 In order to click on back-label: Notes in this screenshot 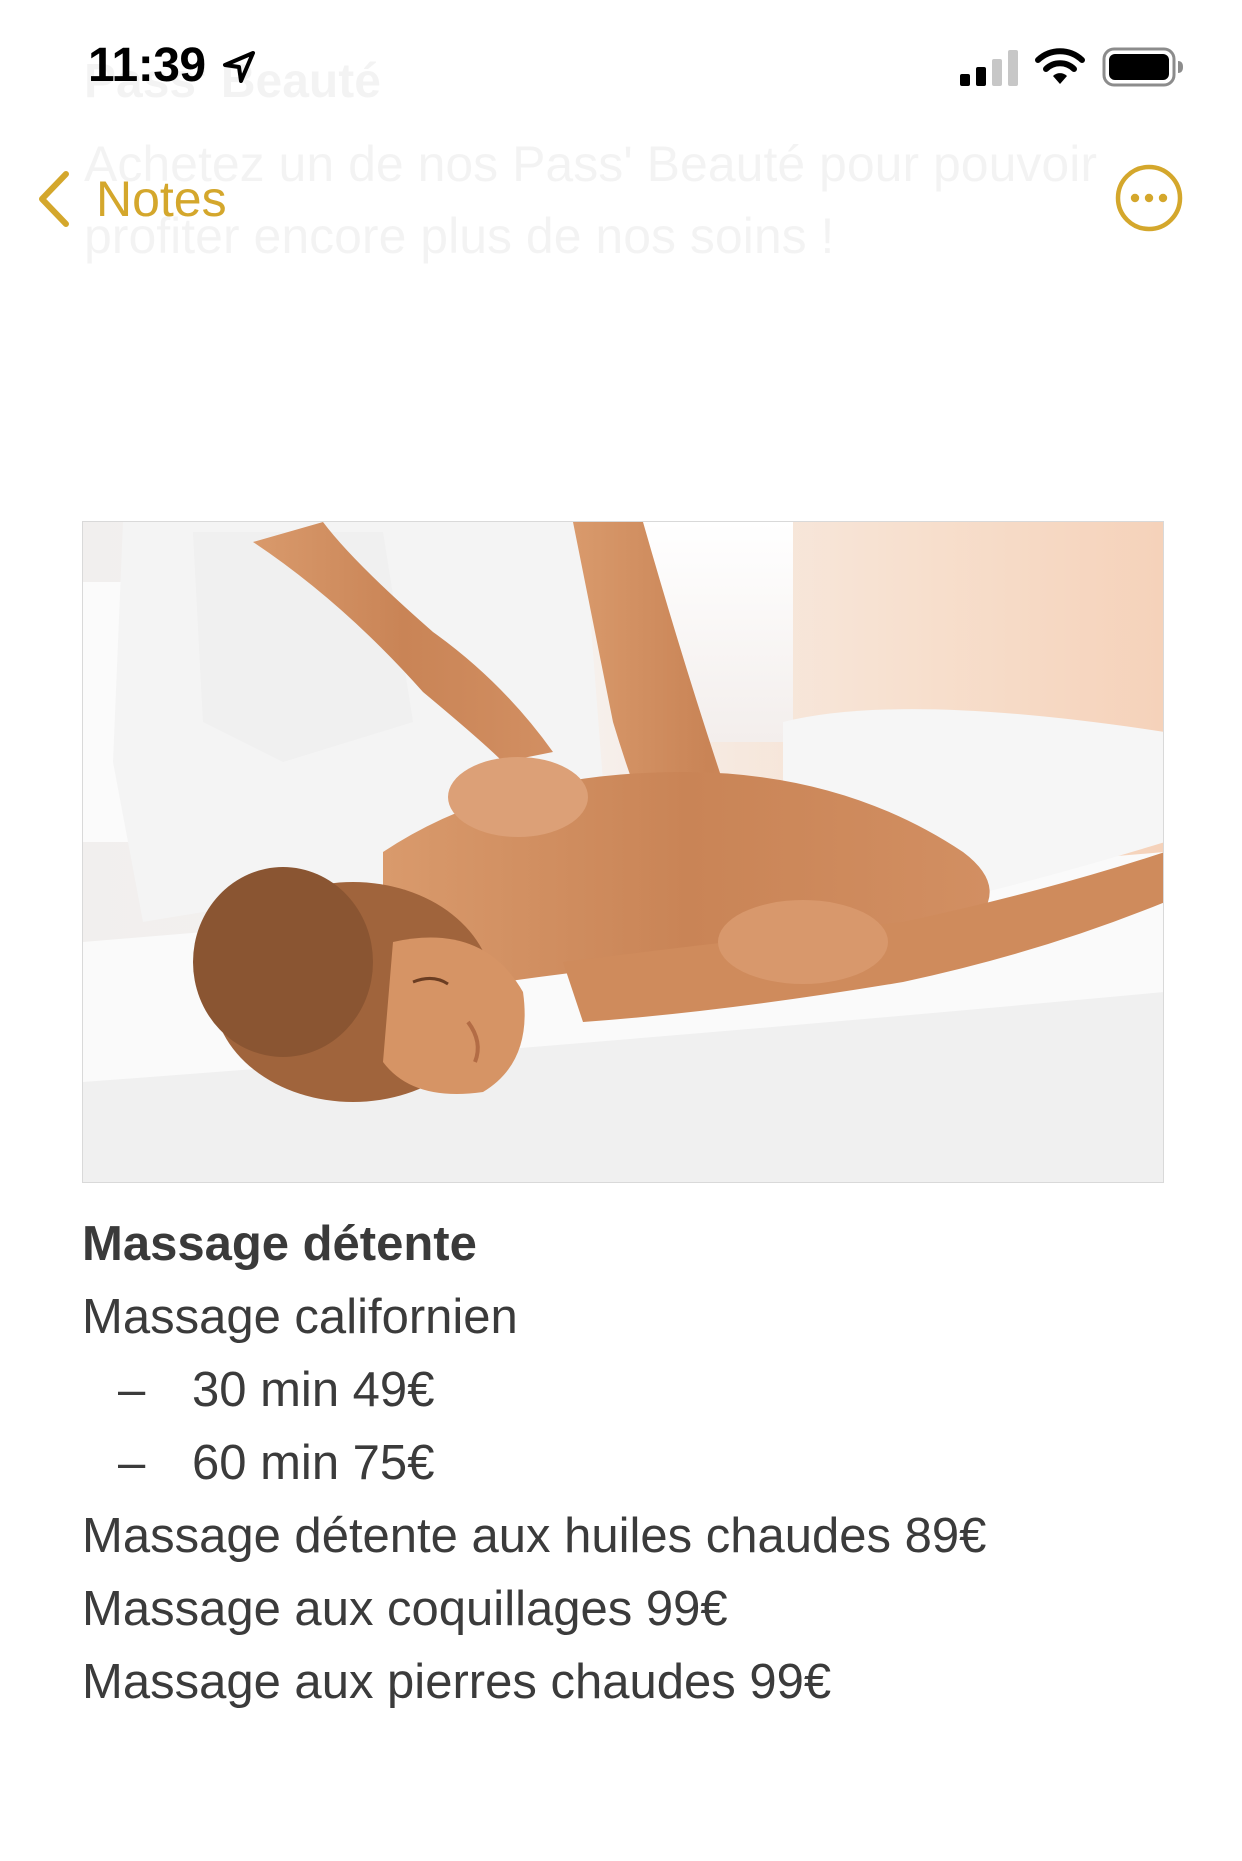, I will do `click(161, 199)`.